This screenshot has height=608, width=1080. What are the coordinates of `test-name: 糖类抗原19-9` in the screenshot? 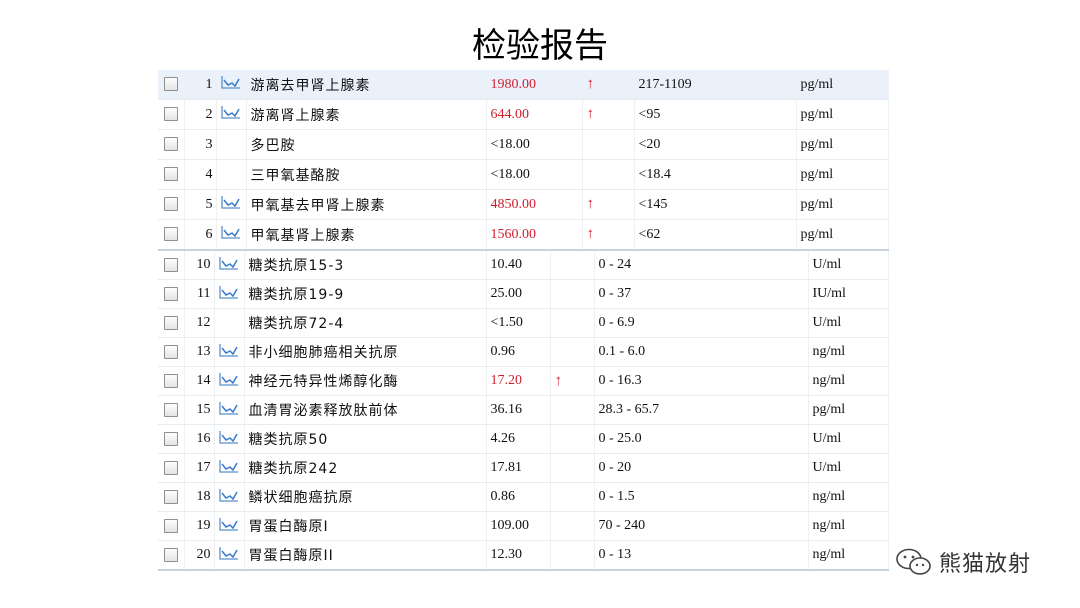 It's located at (365, 294).